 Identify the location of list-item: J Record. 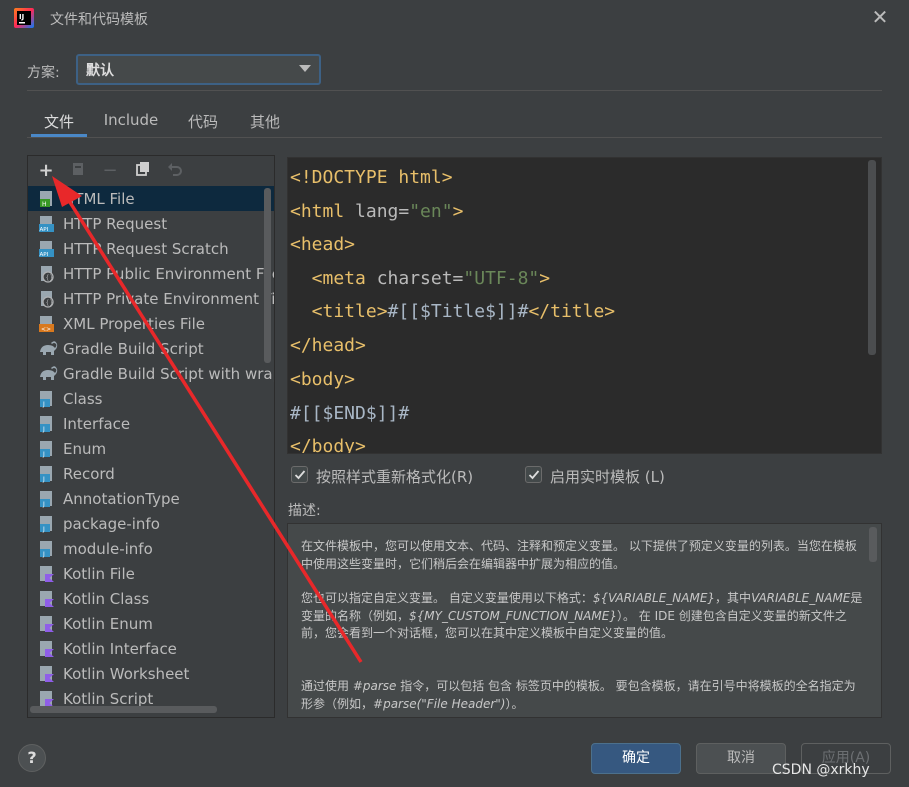
(151, 473).